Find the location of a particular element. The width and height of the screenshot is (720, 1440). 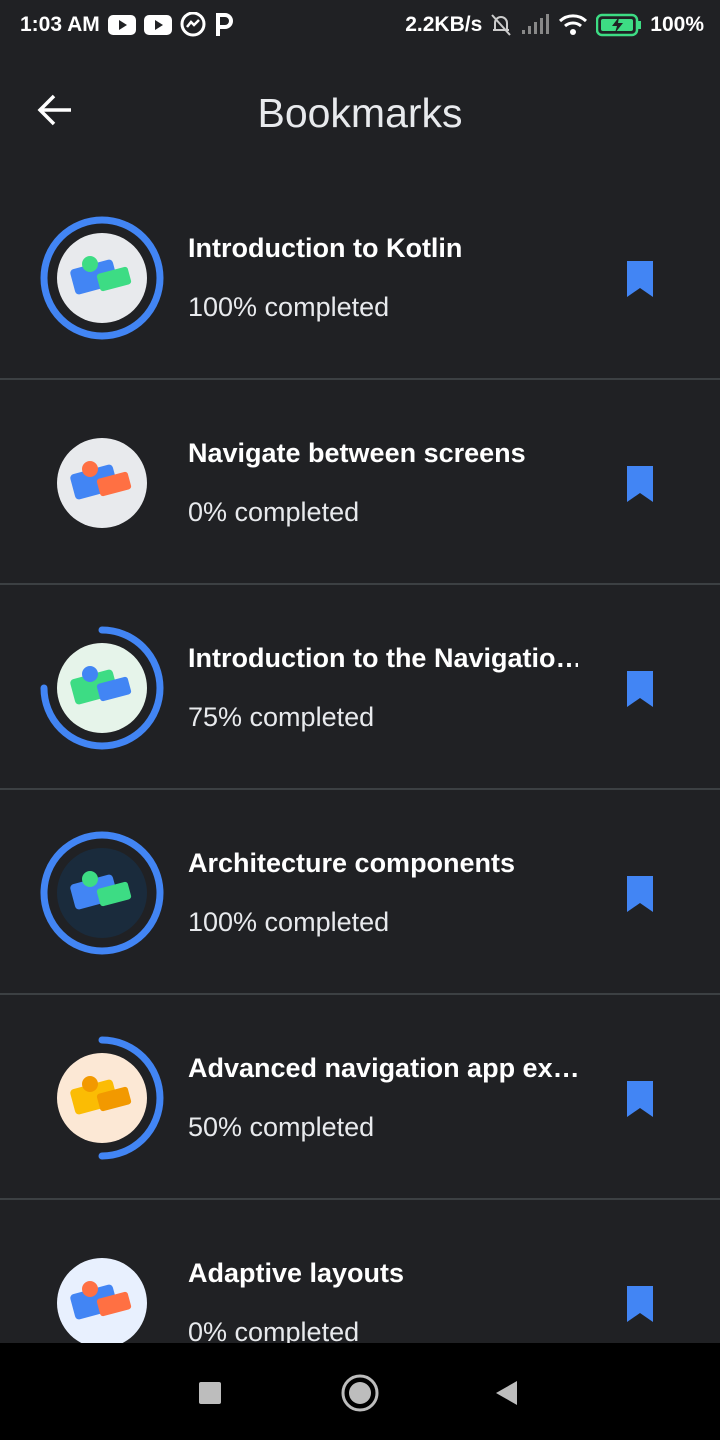

page-title: Bookmarks is located at coordinates (360, 113).